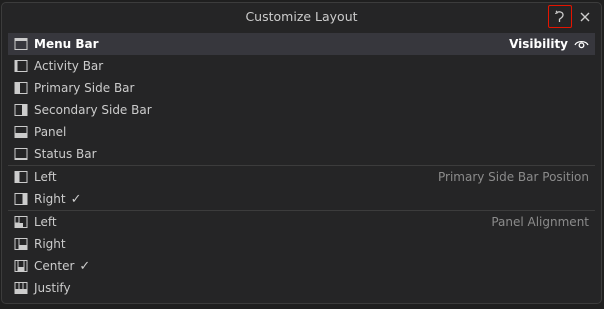 The width and height of the screenshot is (604, 309). What do you see at coordinates (21, 44) in the screenshot?
I see `menu-bar-icon` at bounding box center [21, 44].